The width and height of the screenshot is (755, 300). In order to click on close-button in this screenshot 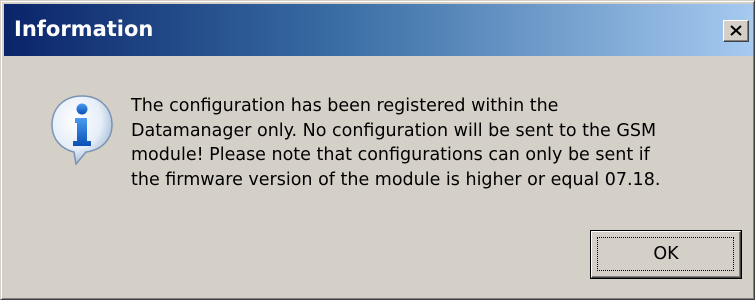, I will do `click(736, 31)`.